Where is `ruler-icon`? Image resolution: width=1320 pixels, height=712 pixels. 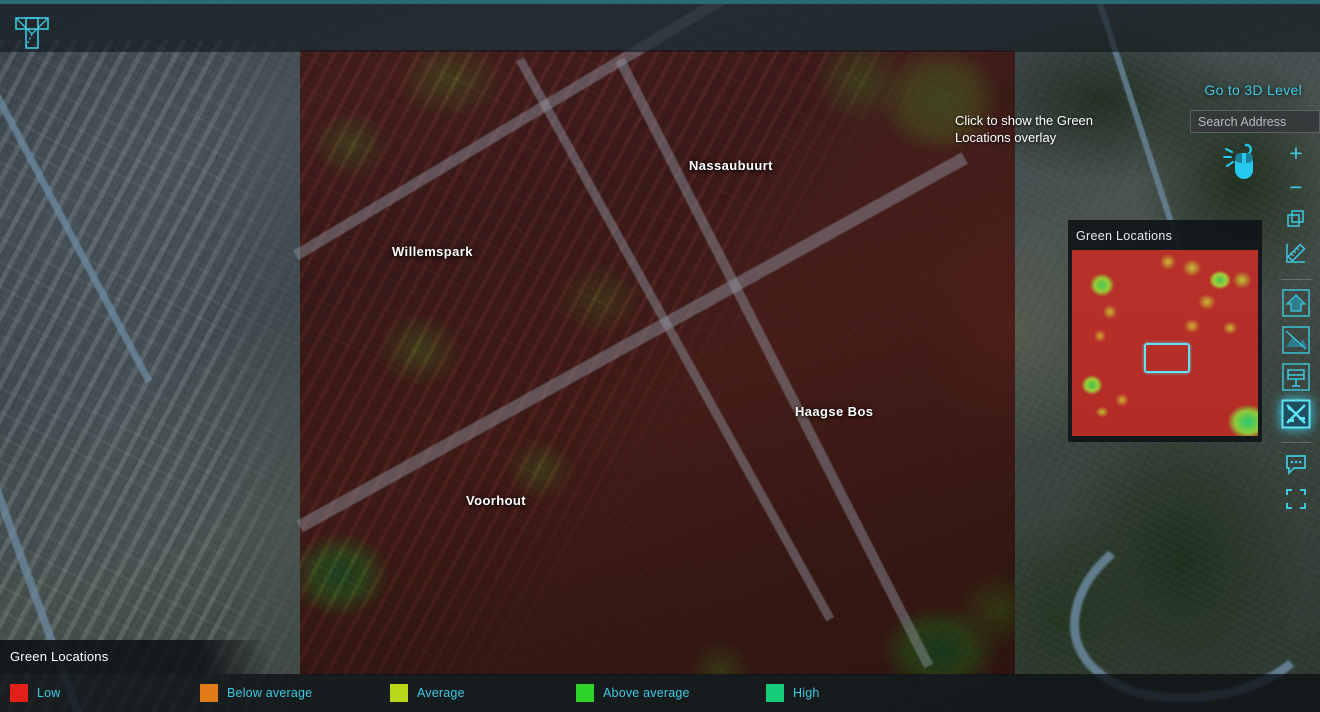
ruler-icon is located at coordinates (1296, 255).